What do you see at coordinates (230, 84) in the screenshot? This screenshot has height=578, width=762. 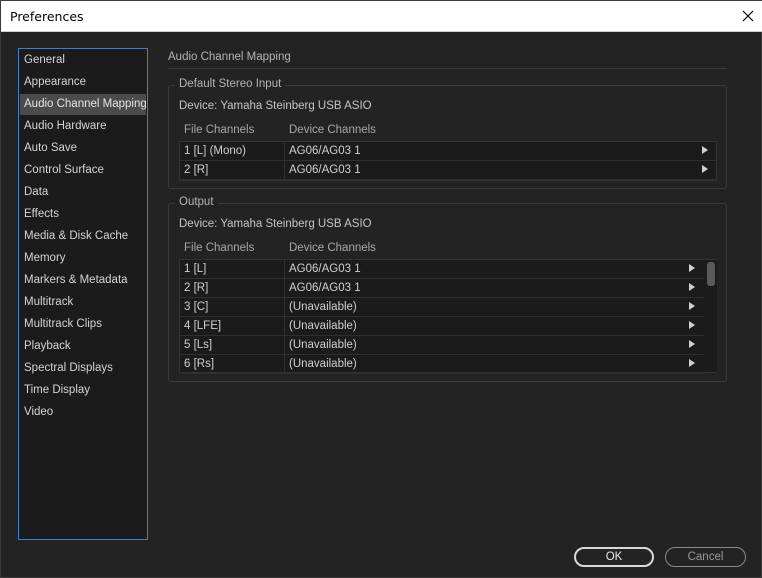 I see `group-legend: Default Stereo Input` at bounding box center [230, 84].